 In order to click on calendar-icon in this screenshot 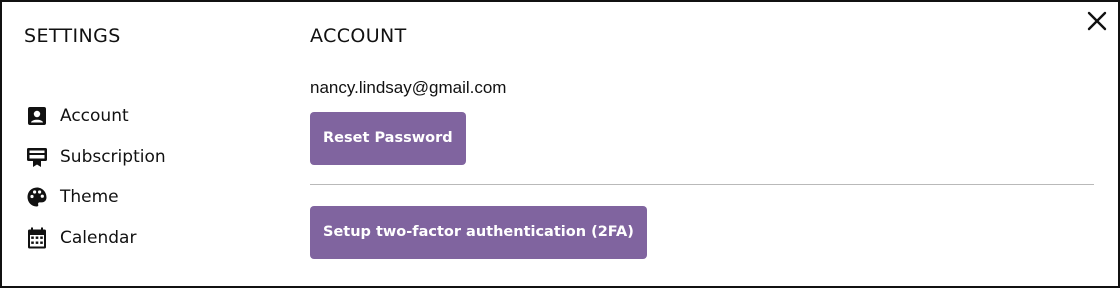, I will do `click(37, 238)`.